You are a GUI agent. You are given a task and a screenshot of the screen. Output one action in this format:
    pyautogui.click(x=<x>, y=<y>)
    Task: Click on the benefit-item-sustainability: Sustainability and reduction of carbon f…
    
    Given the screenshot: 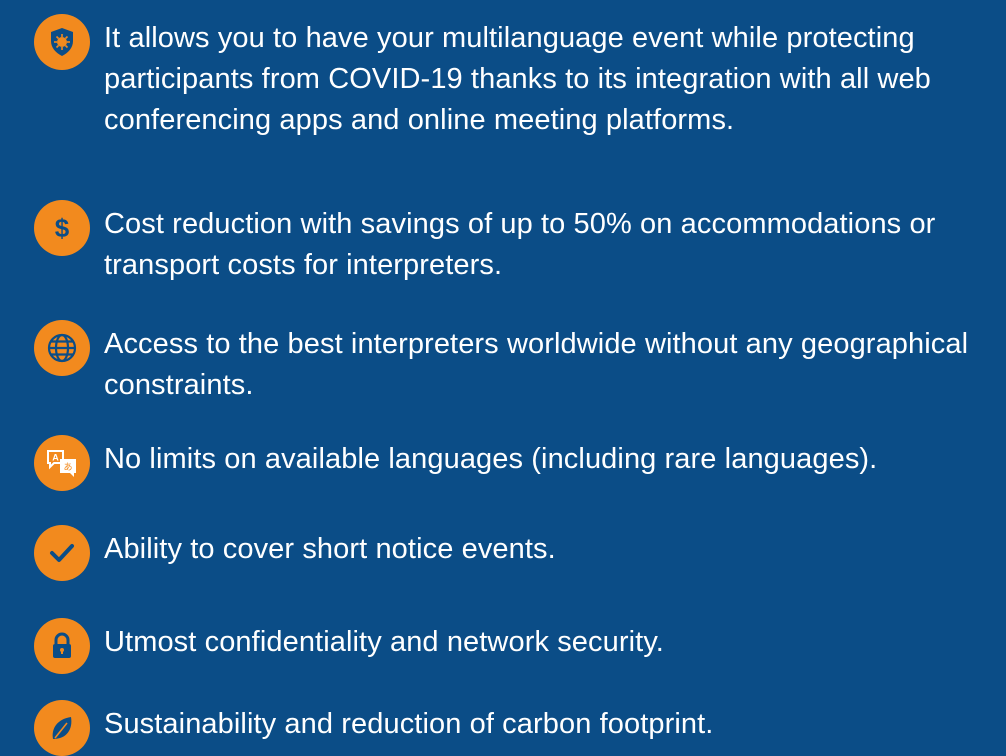 What is the action you would take?
    pyautogui.click(x=515, y=728)
    